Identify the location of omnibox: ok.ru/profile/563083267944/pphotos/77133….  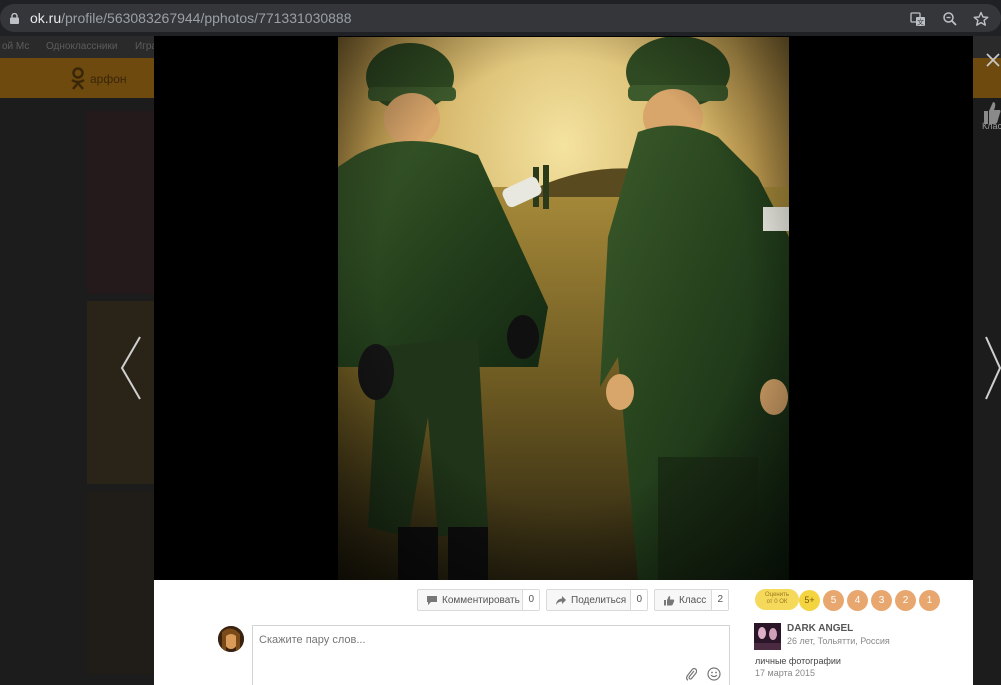
(500, 18).